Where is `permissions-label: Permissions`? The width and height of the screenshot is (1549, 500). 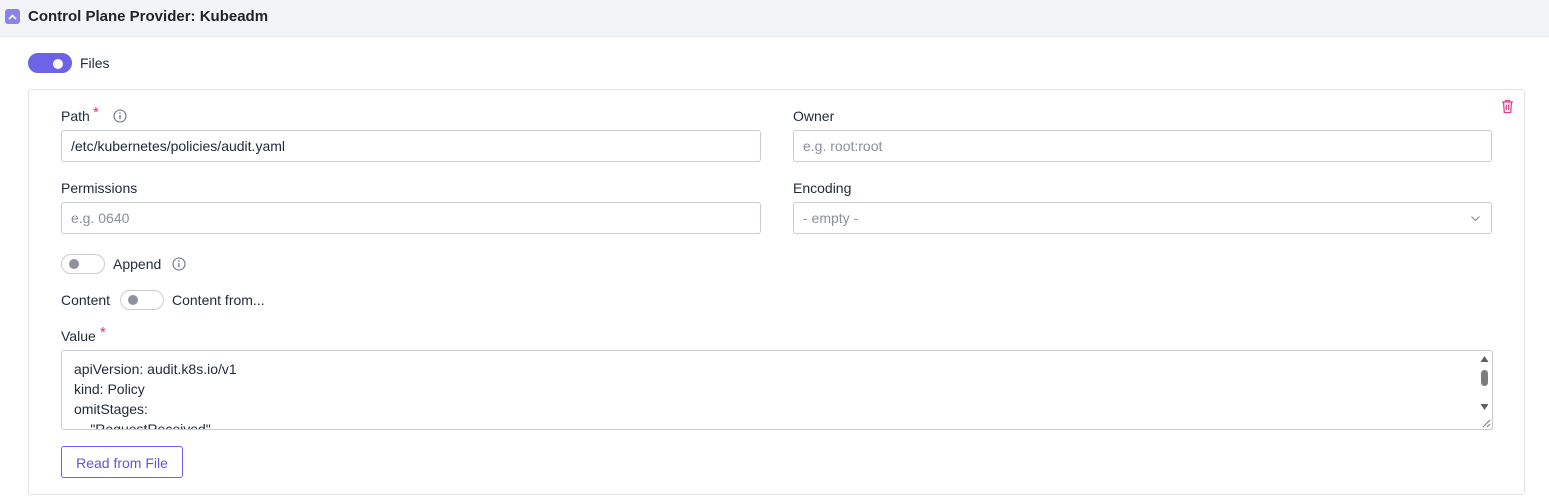
permissions-label: Permissions is located at coordinates (99, 188).